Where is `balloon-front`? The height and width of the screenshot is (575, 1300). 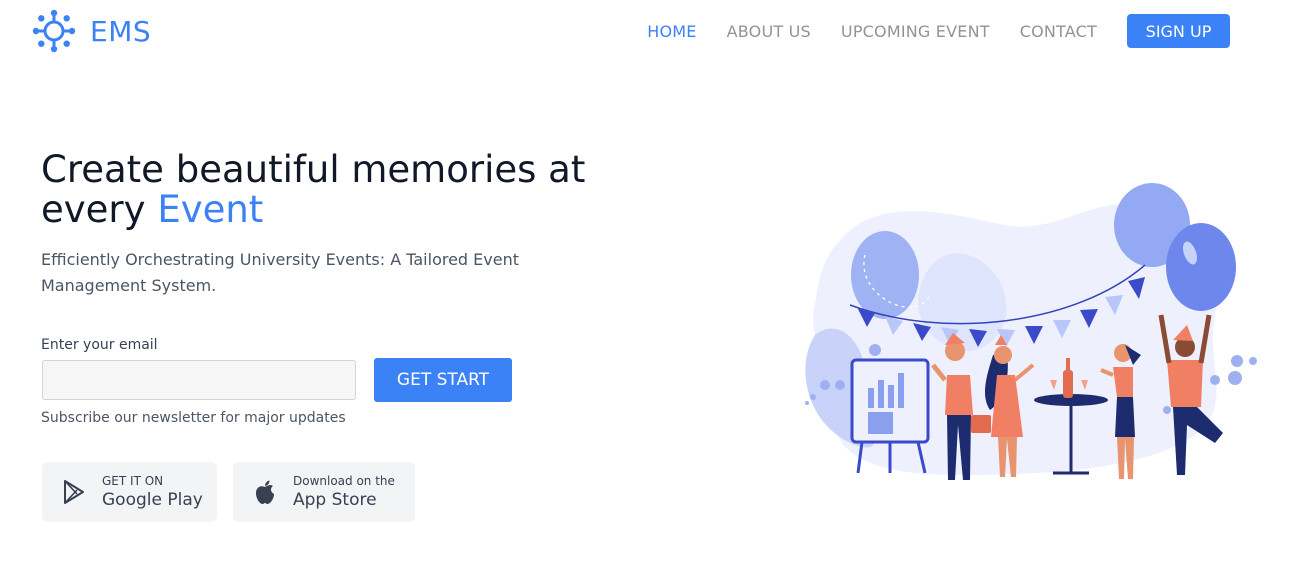
balloon-front is located at coordinates (1201, 267).